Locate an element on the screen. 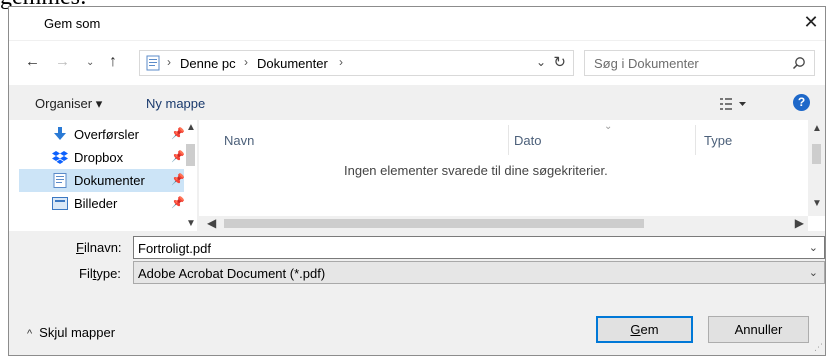  file-list-vertical-scrollbar: ▲ ▼ is located at coordinates (816, 168).